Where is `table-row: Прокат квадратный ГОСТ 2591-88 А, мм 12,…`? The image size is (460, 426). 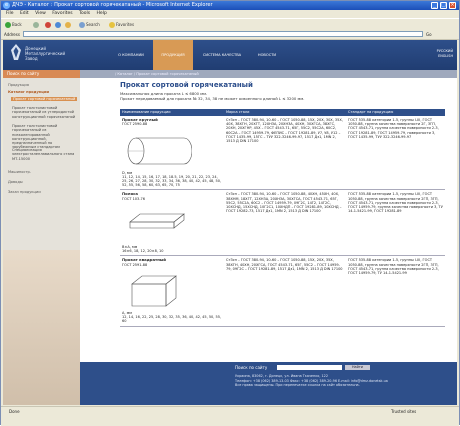 table-row: Прокат квадратный ГОСТ 2591-88 А, мм 12,… is located at coordinates (282, 291).